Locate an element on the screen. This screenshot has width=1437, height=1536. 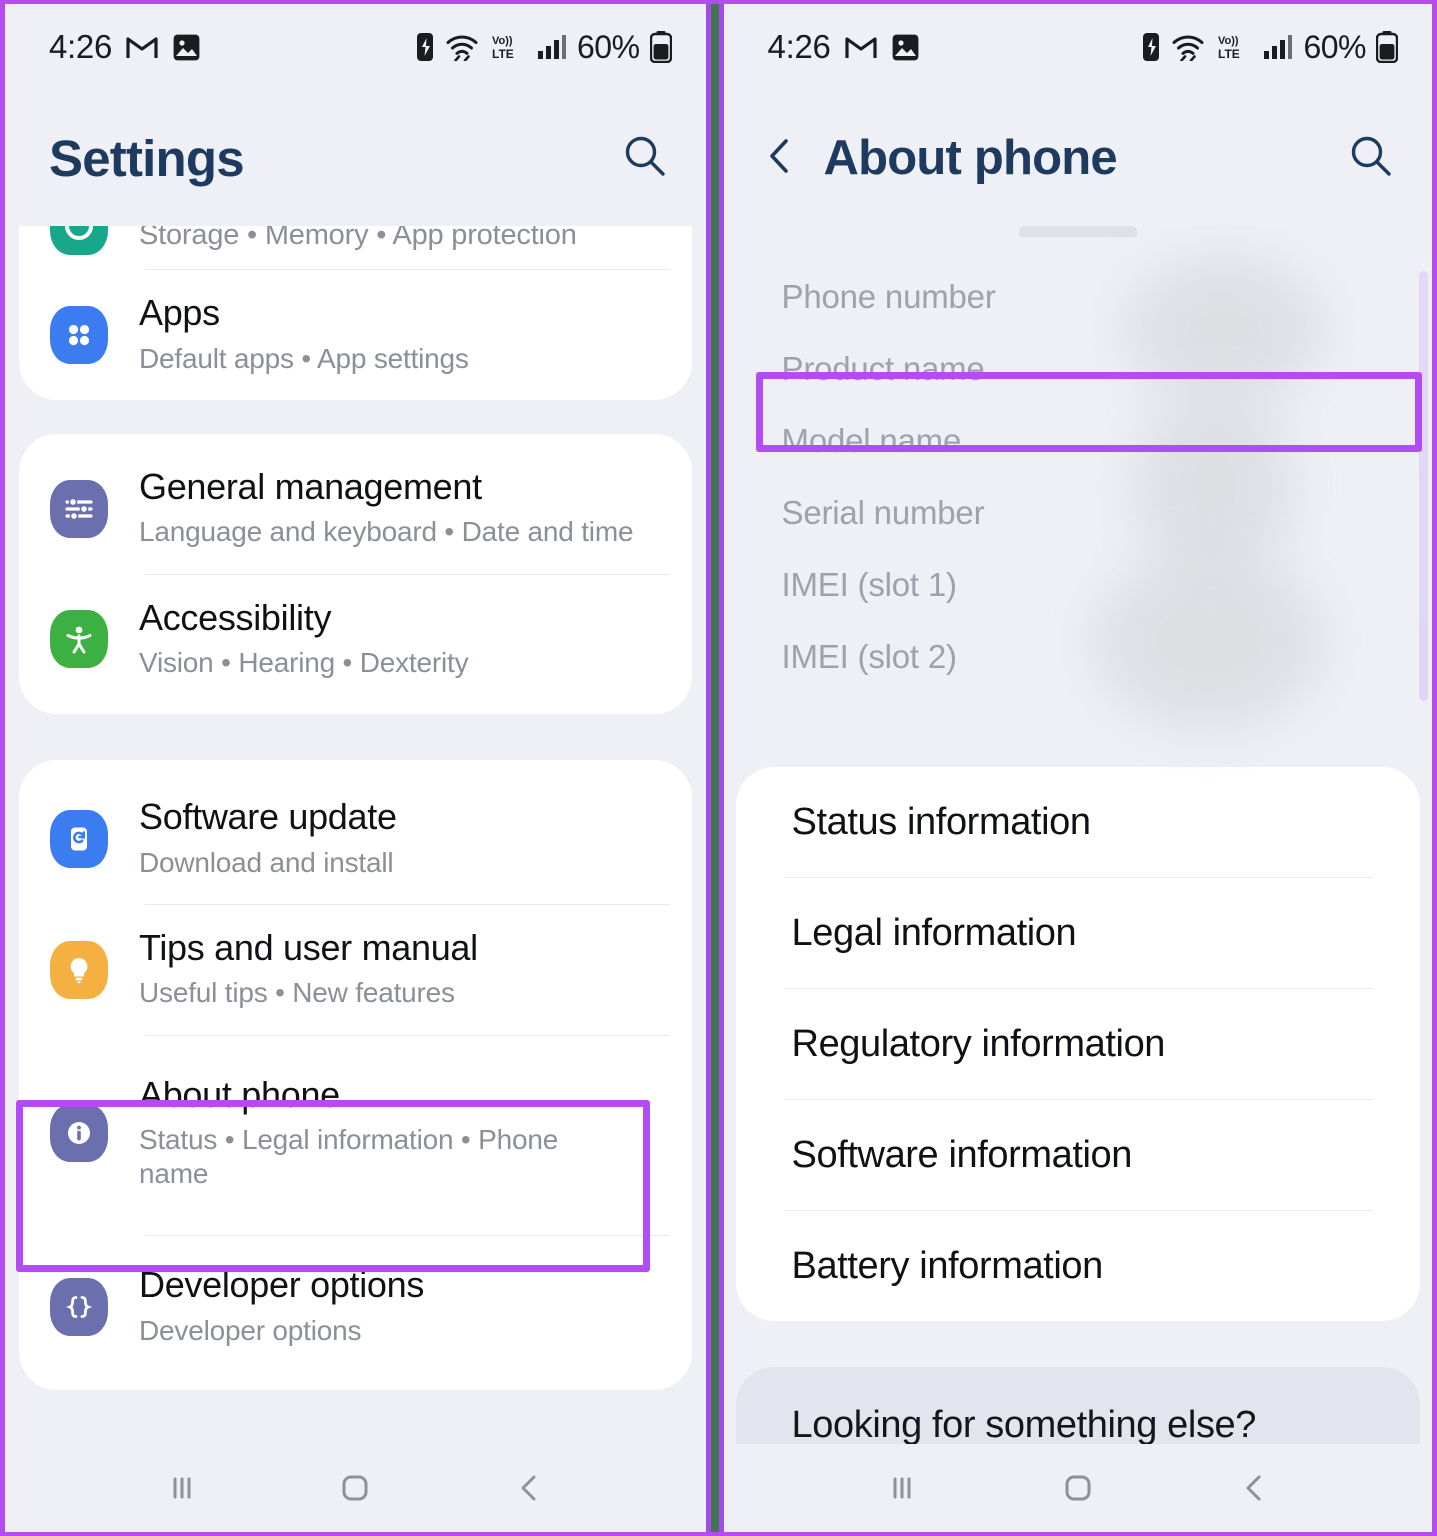
list-item-label: Legal information is located at coordinates (934, 932).